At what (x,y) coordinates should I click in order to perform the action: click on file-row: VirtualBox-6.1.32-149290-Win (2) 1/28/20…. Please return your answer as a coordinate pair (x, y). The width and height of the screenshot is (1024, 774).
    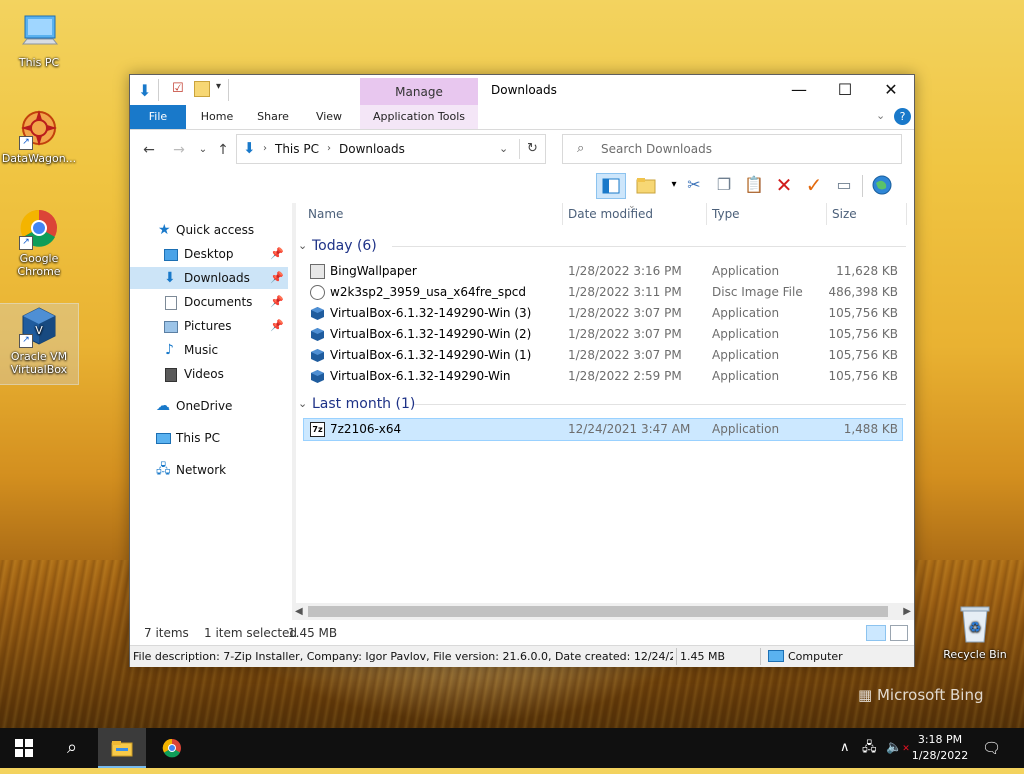
    Looking at the image, I should click on (603, 334).